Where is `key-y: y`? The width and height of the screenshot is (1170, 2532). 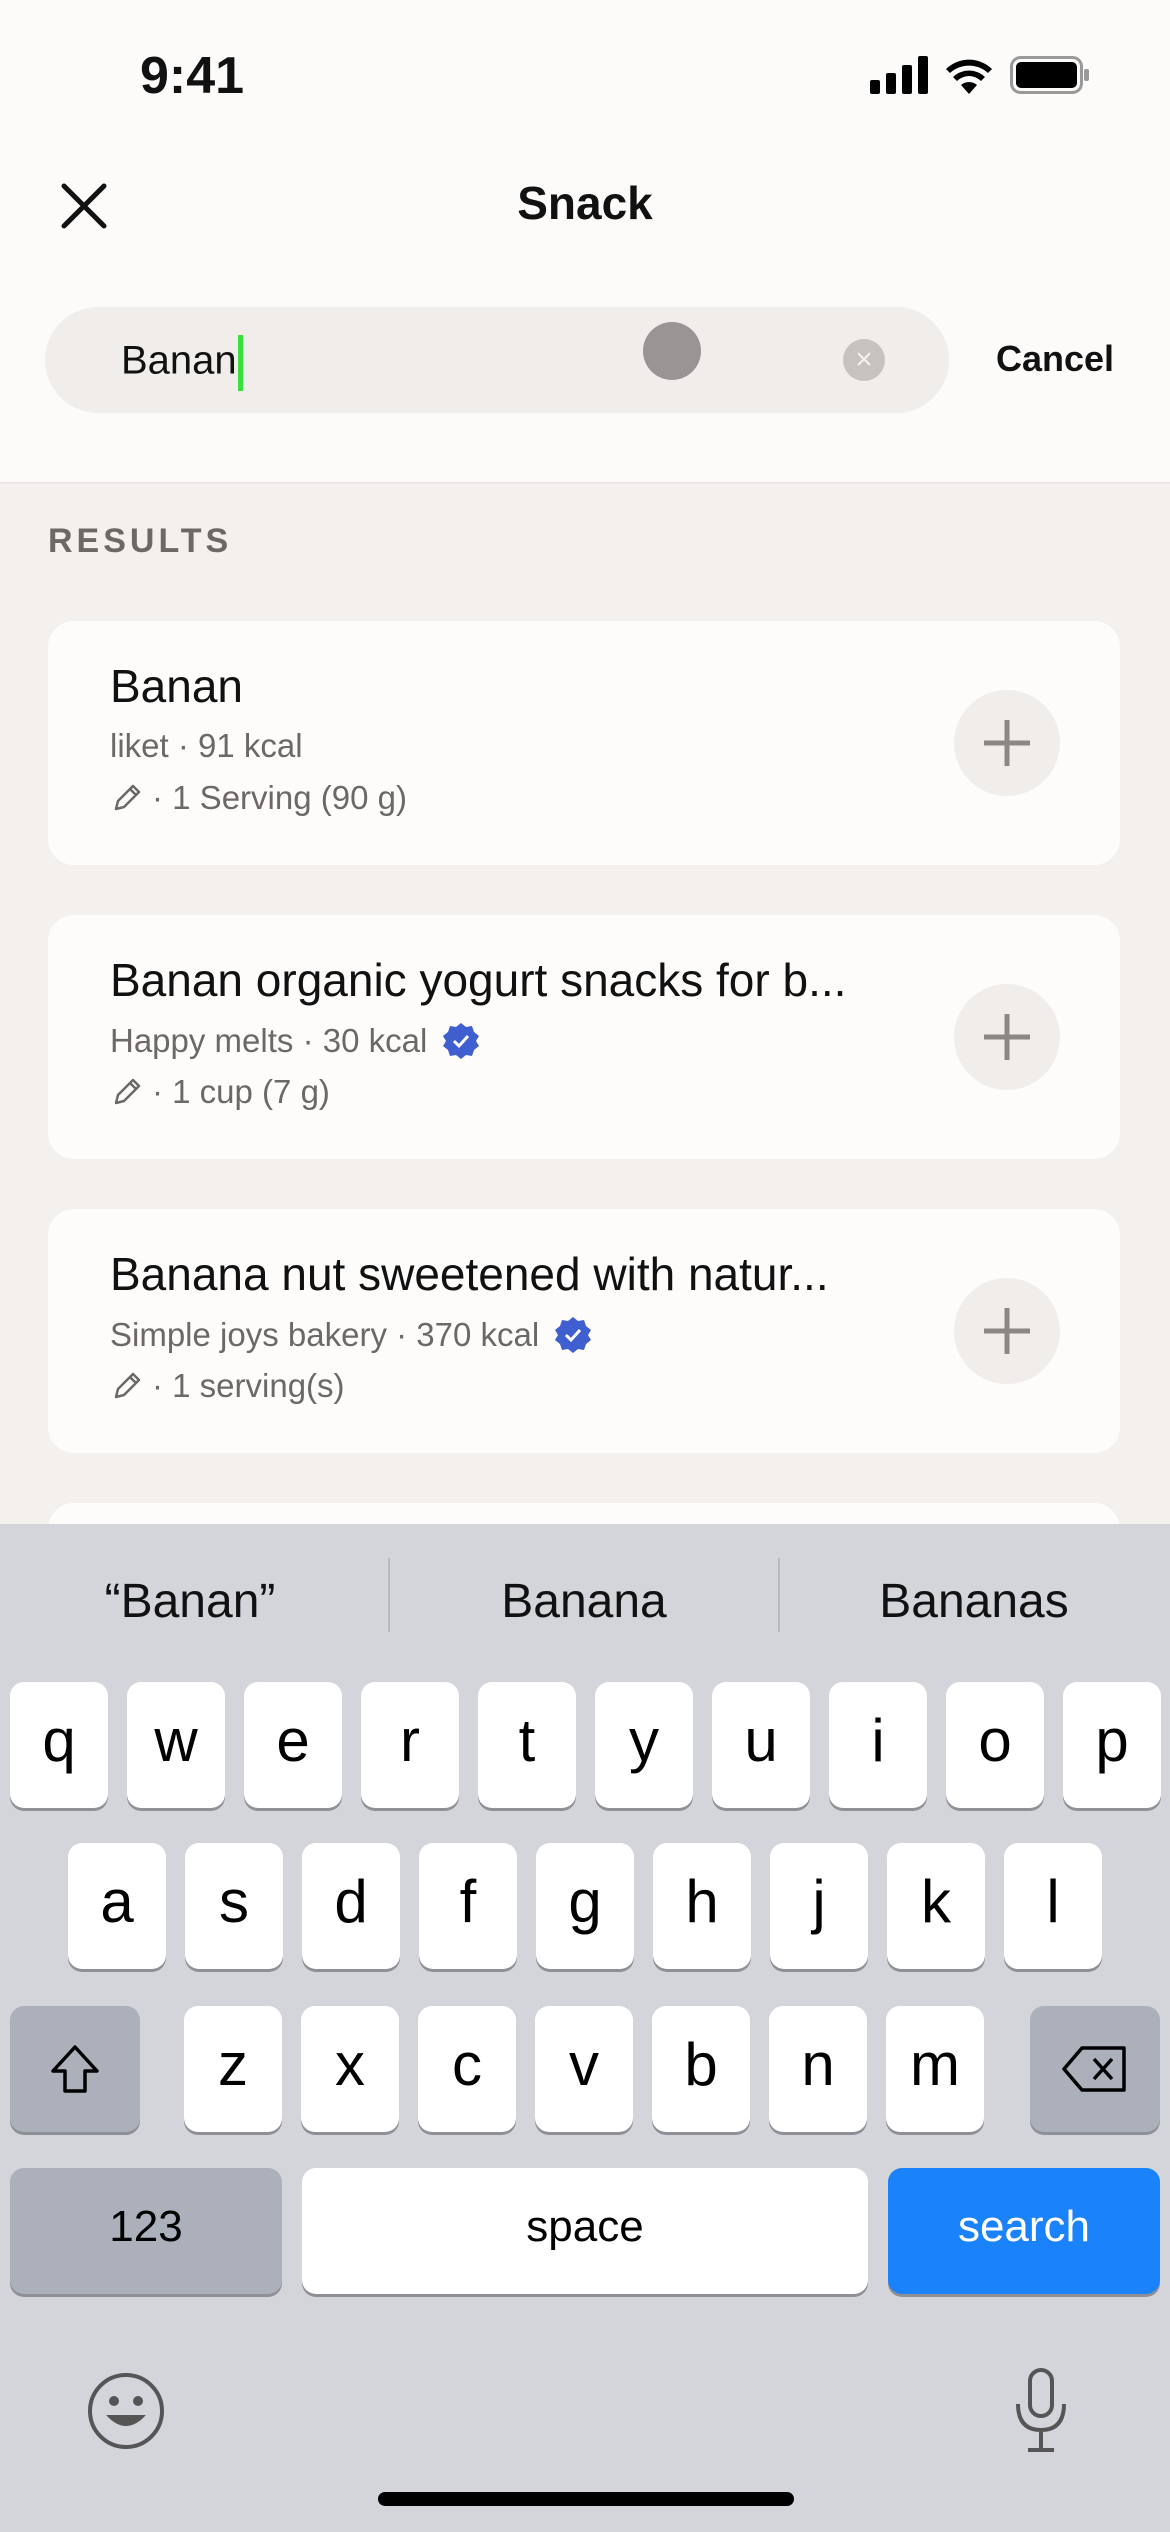 key-y: y is located at coordinates (644, 1745).